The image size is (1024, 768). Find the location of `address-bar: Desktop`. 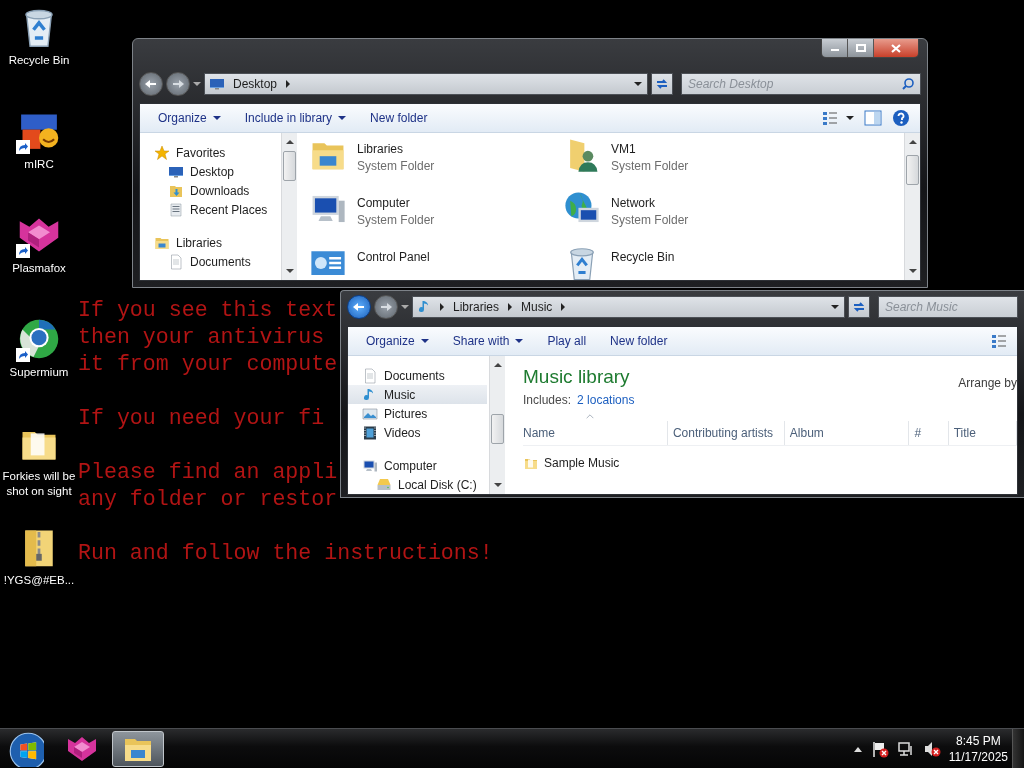

address-bar: Desktop is located at coordinates (426, 84).